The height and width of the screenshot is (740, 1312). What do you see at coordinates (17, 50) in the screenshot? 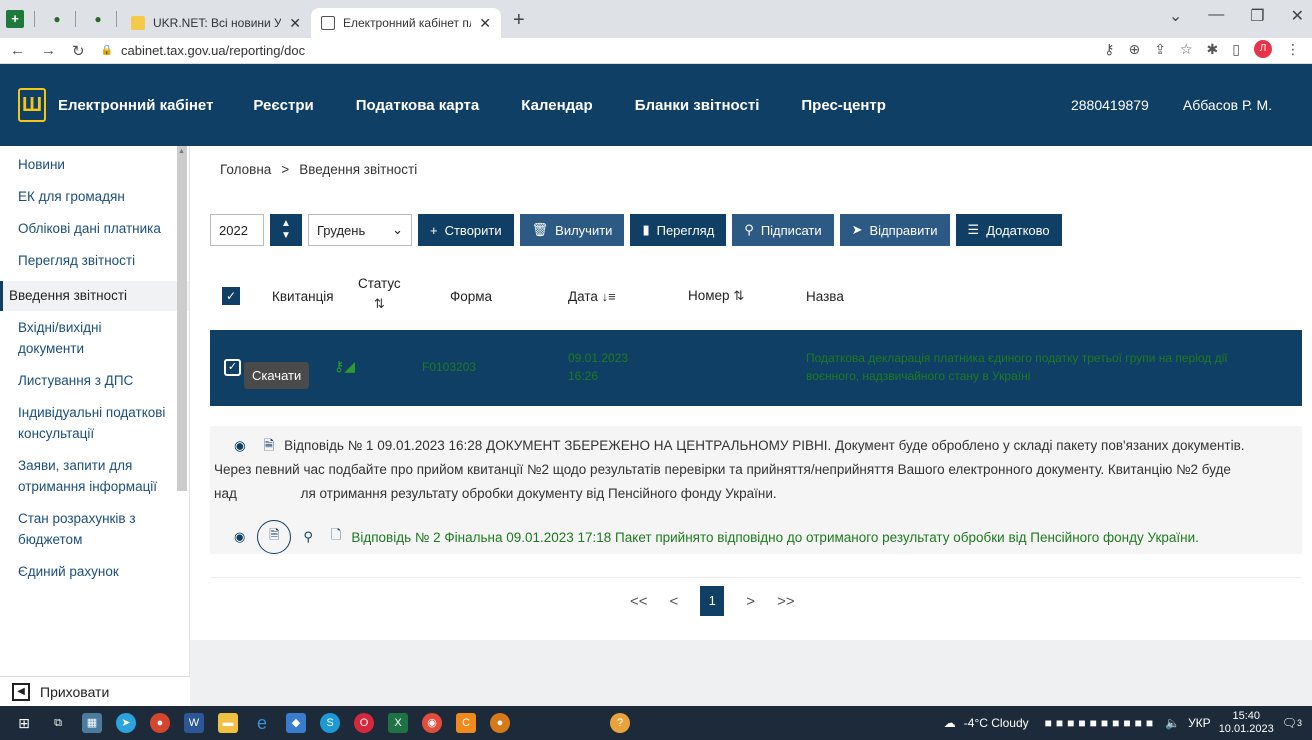
I see `back-icon: ←` at bounding box center [17, 50].